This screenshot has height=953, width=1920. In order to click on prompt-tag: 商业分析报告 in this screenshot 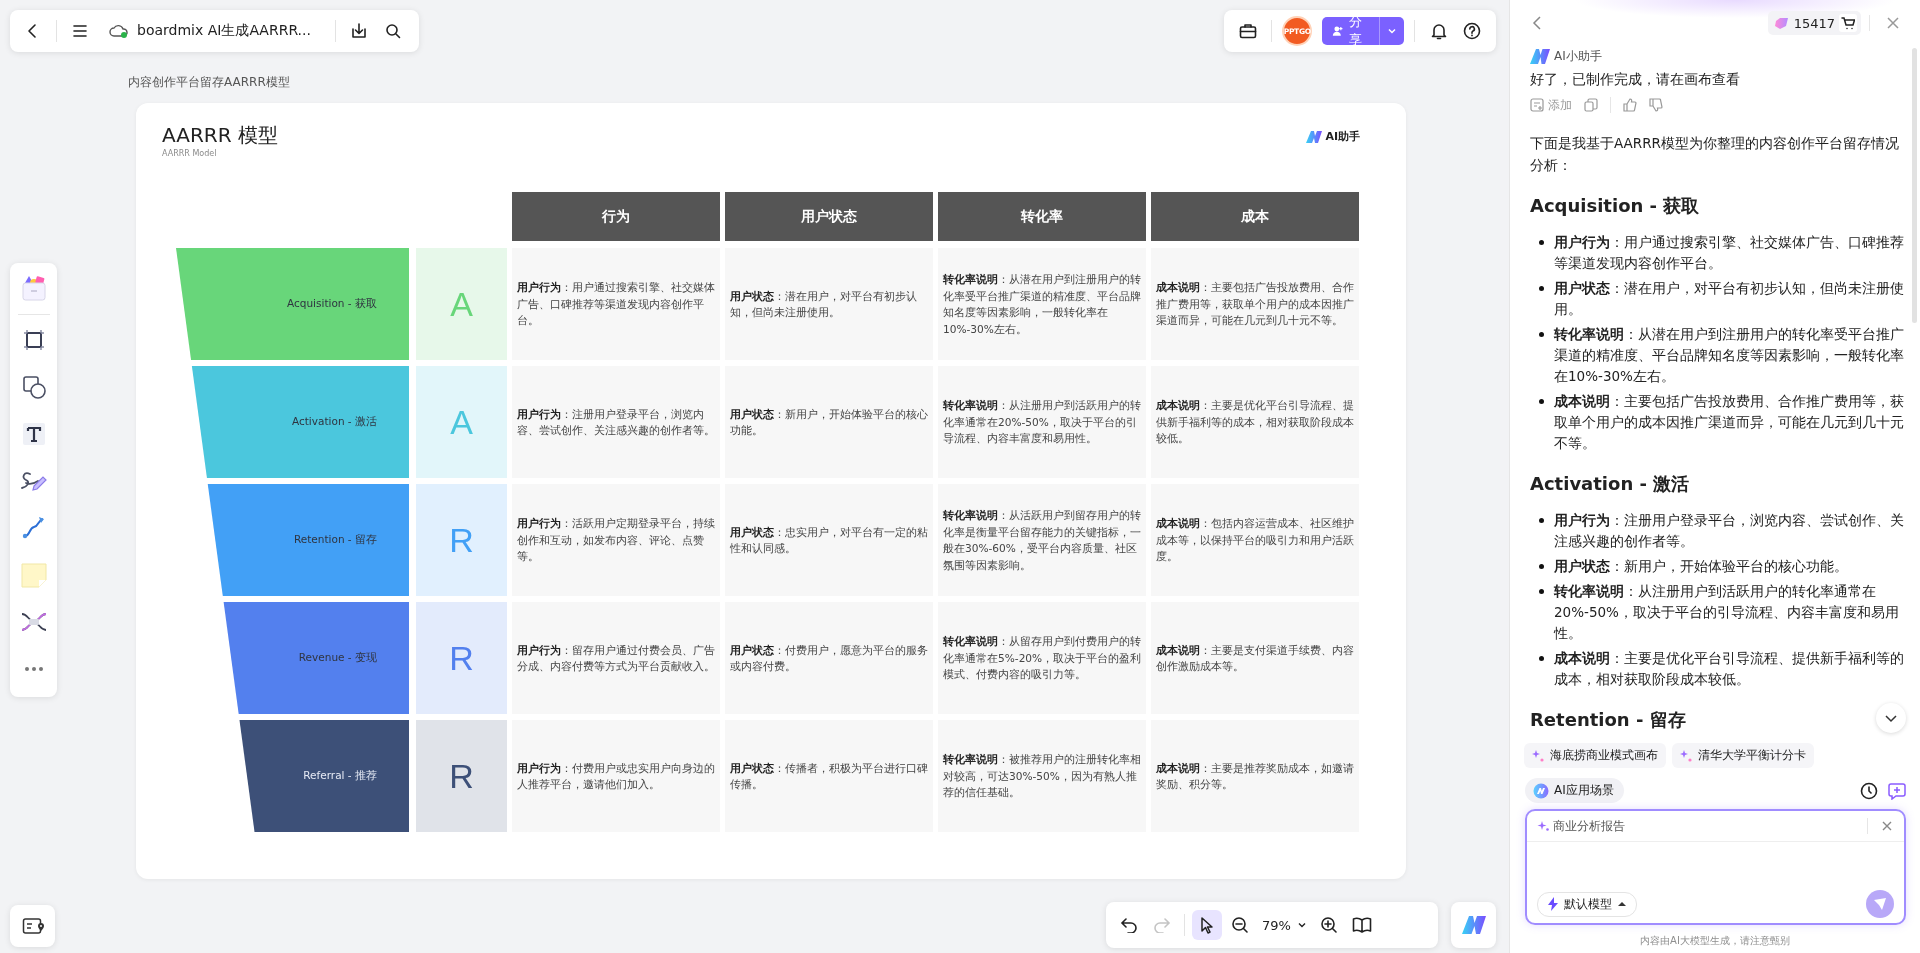, I will do `click(1589, 826)`.